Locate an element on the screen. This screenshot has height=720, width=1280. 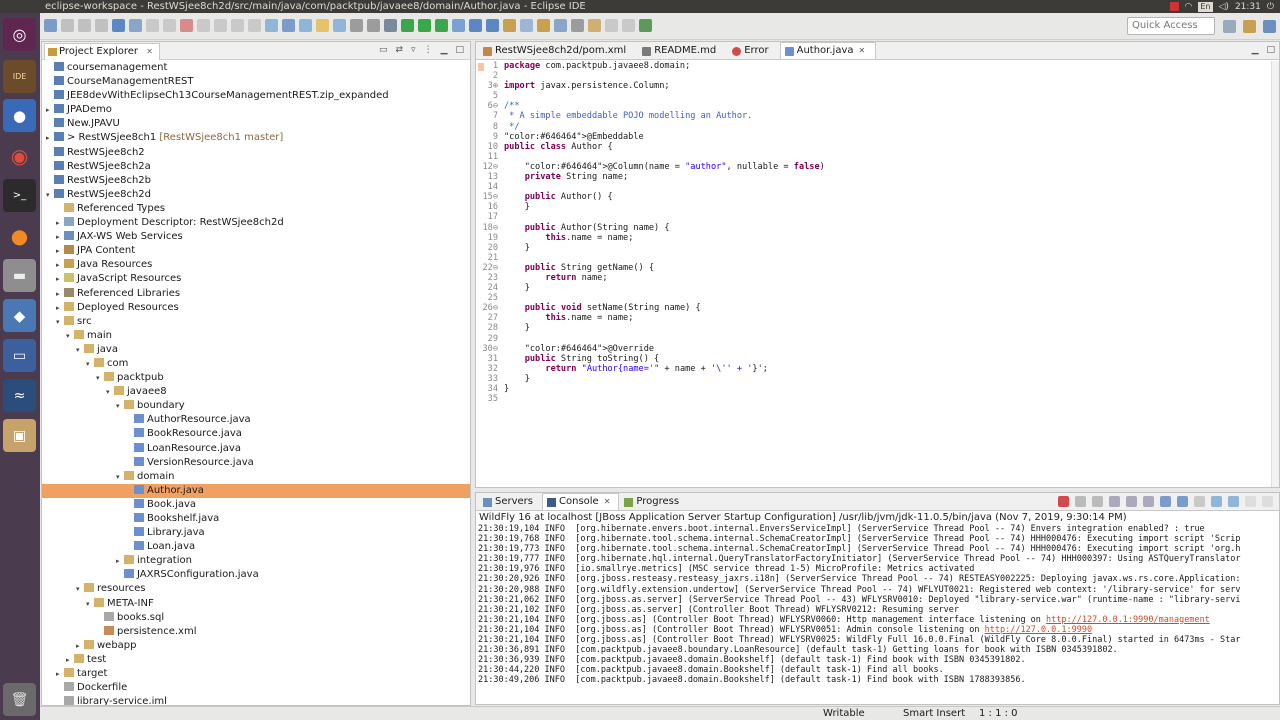
tree-item: ▾ java is located at coordinates (256, 350).